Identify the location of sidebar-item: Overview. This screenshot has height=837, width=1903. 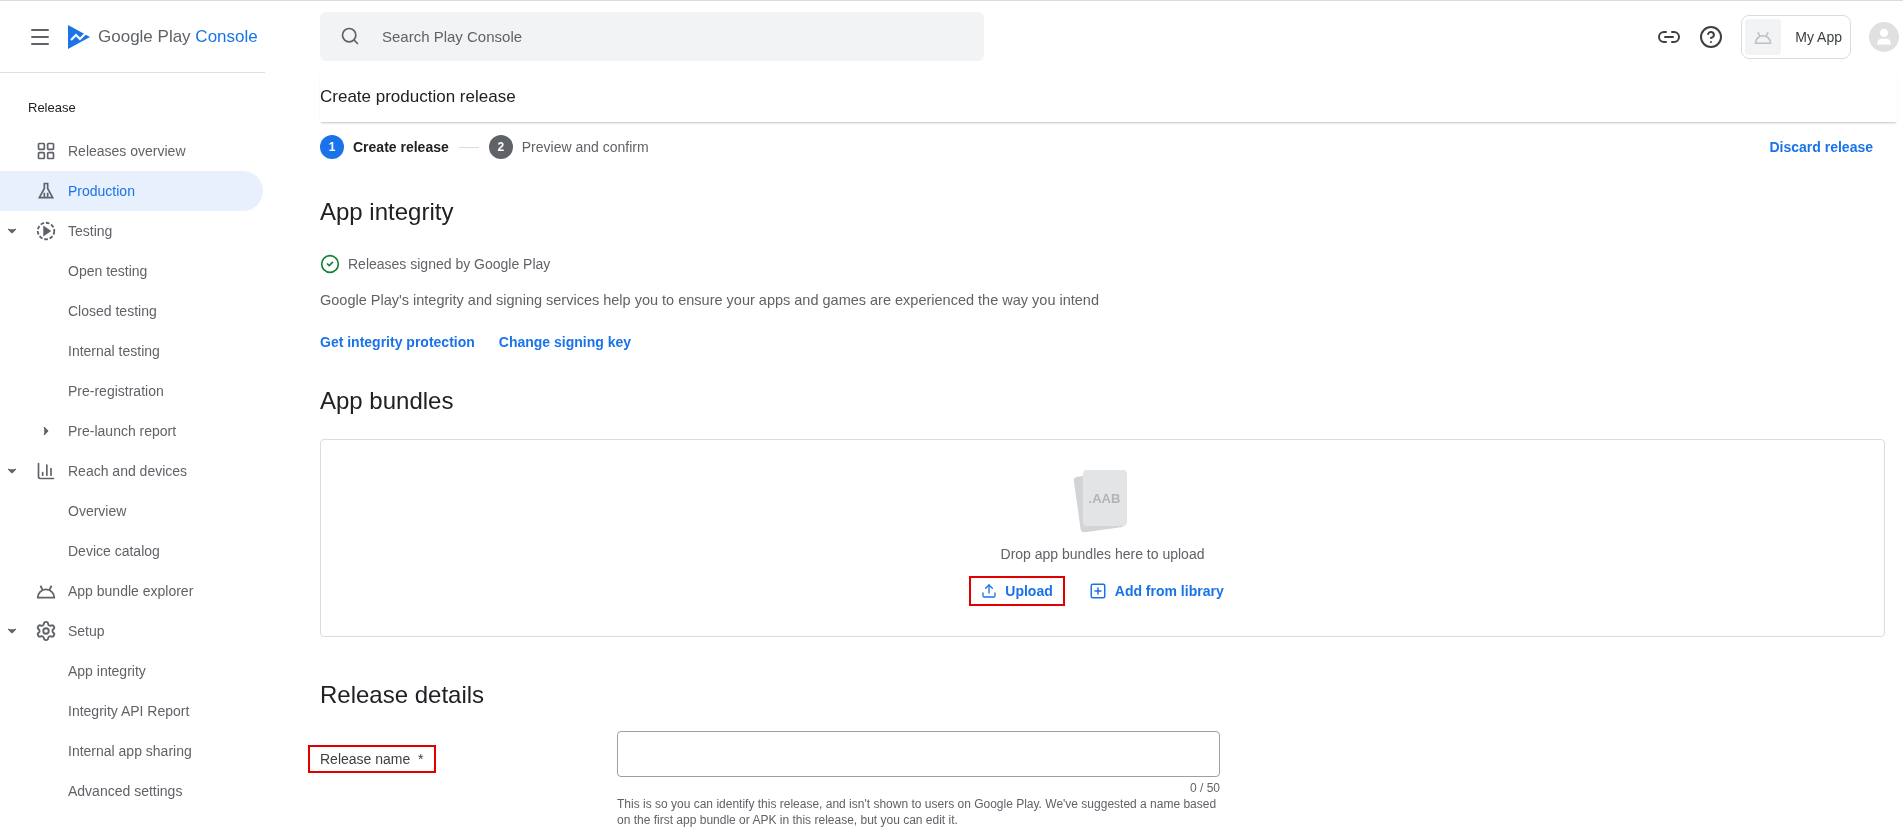
(131, 511).